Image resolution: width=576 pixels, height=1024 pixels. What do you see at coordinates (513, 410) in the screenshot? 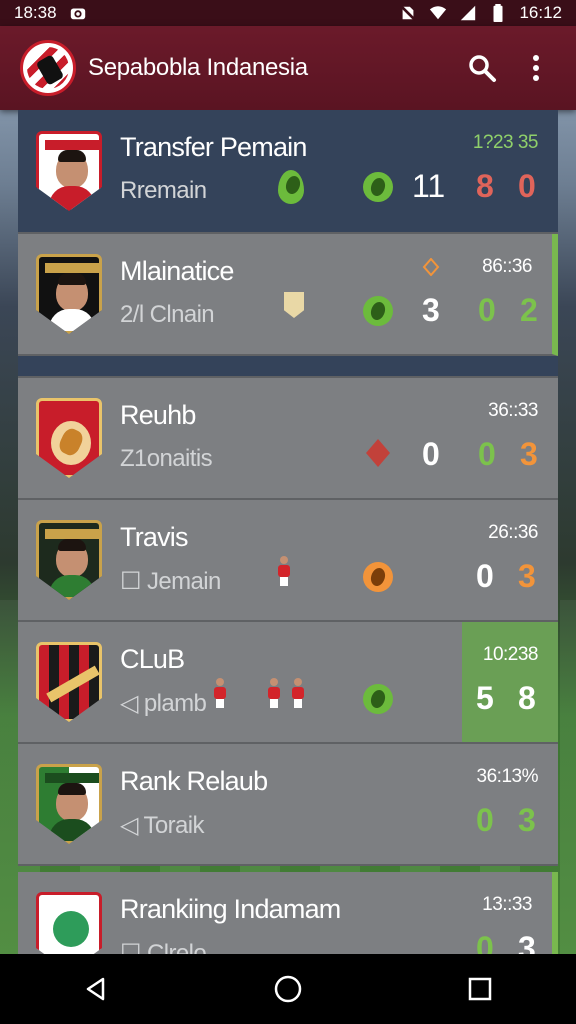
I see `item-time: 36::33` at bounding box center [513, 410].